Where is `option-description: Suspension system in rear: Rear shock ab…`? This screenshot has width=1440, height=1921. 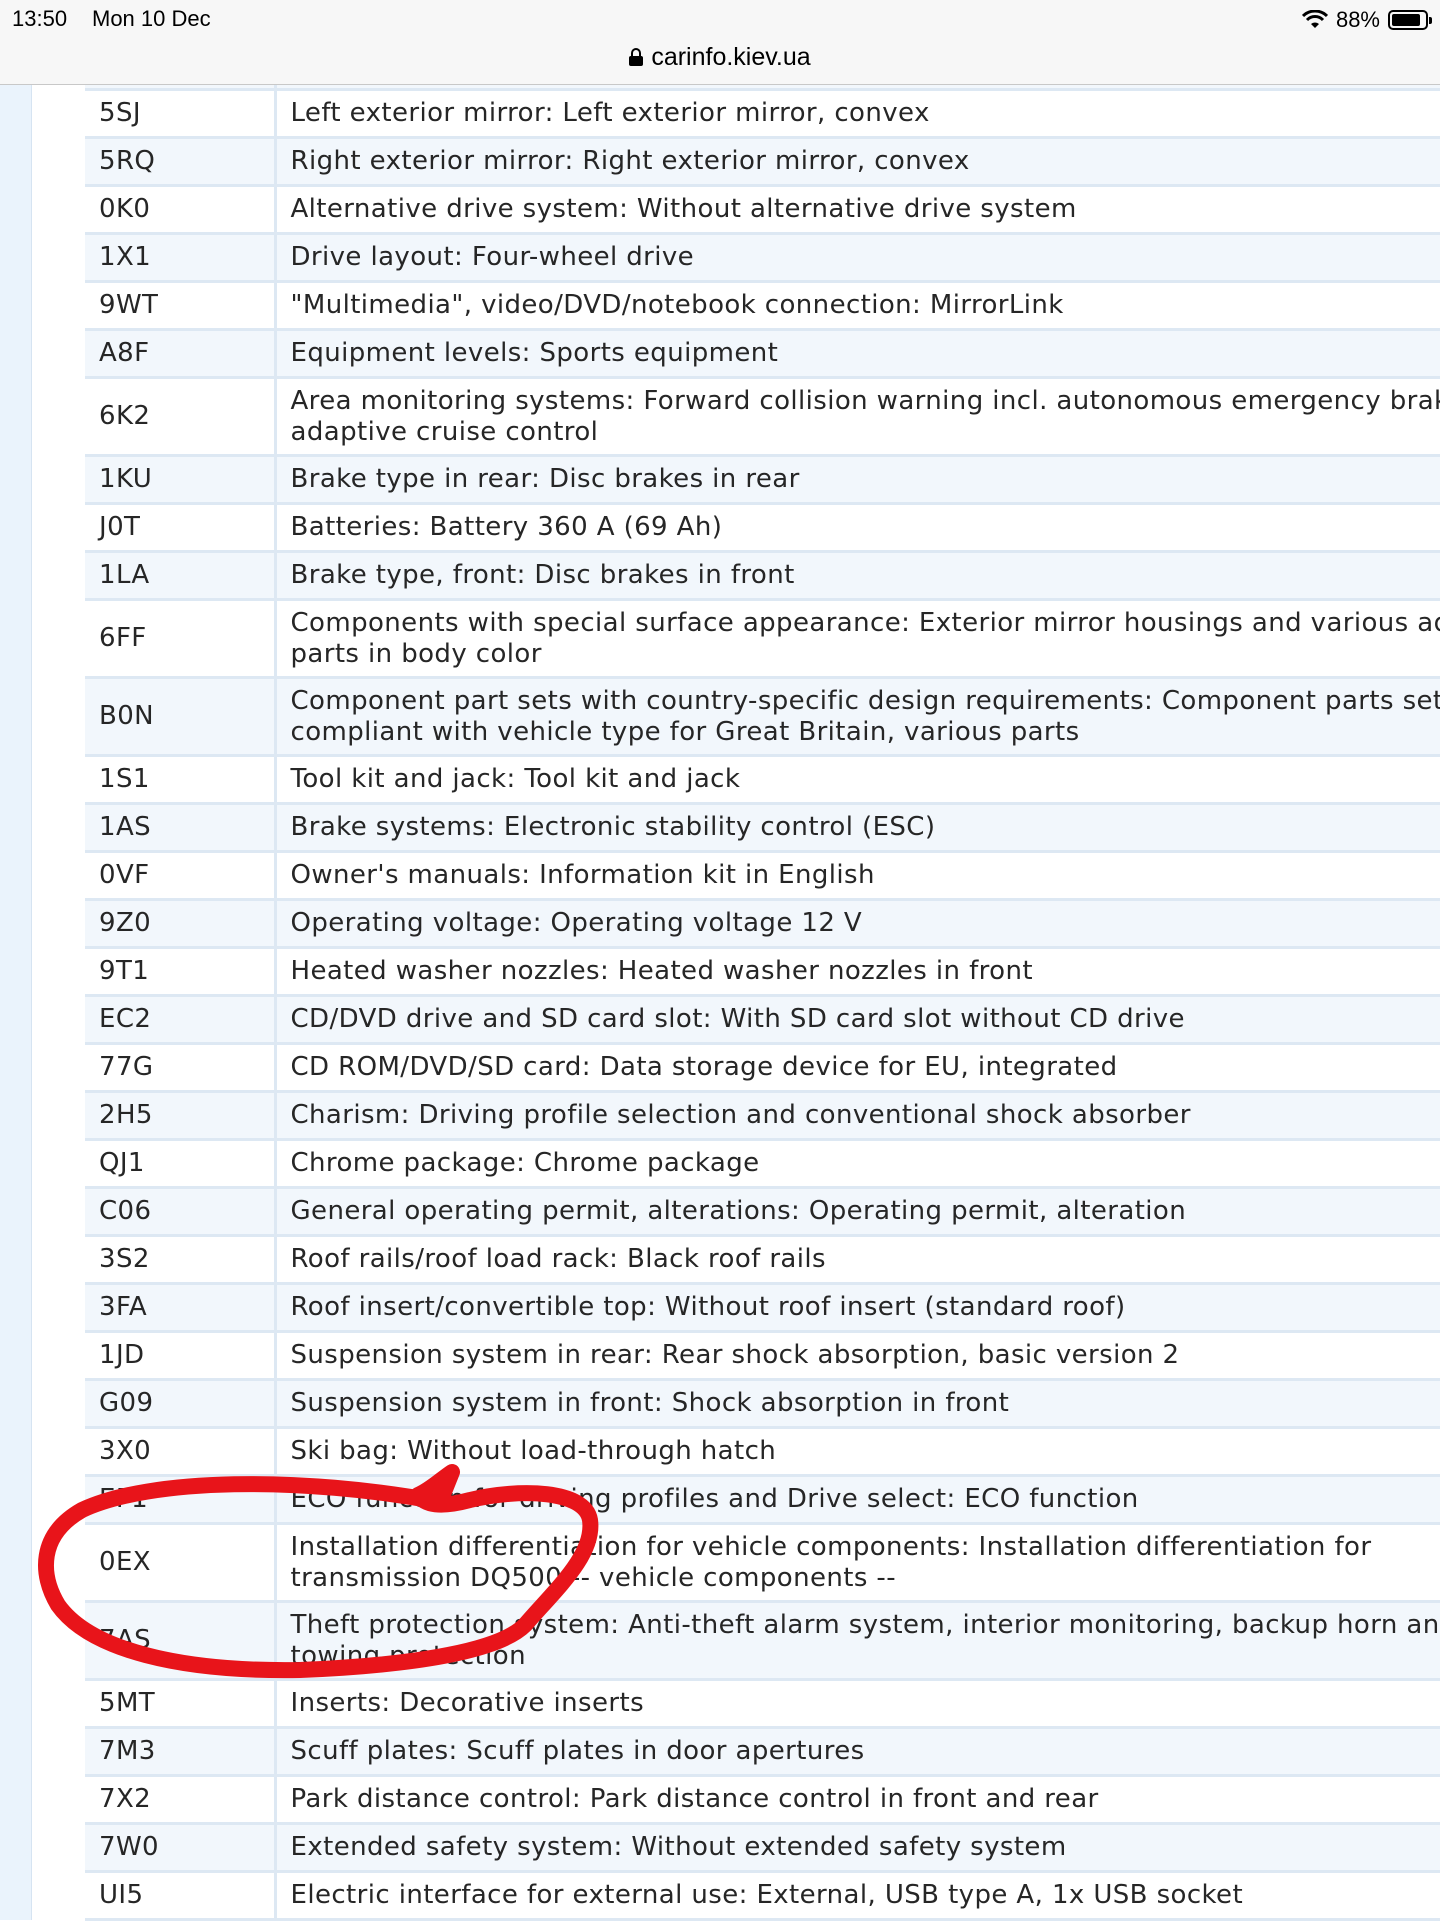 option-description: Suspension system in rear: Rear shock ab… is located at coordinates (857, 1356).